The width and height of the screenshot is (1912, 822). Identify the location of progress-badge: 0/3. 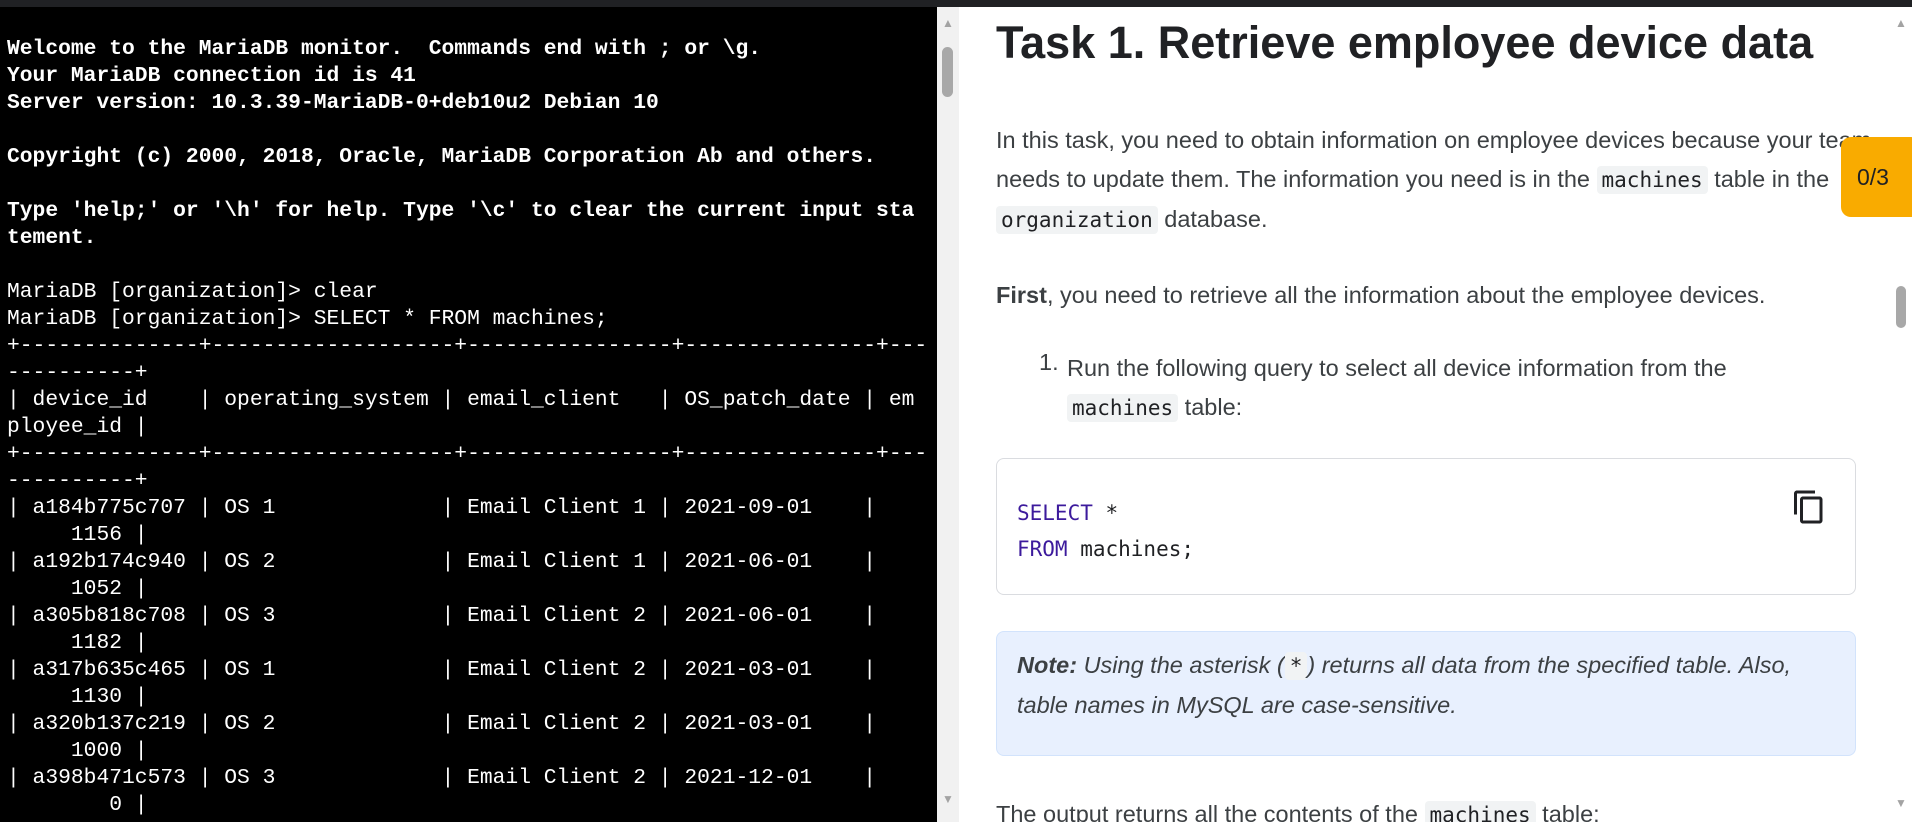
(1876, 177).